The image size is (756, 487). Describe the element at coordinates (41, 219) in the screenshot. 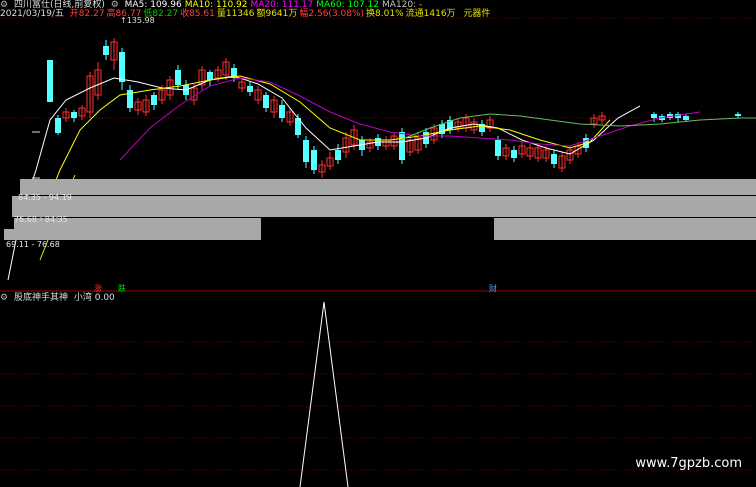

I see `volume-profile-range: 76.68 - 84.35` at that location.